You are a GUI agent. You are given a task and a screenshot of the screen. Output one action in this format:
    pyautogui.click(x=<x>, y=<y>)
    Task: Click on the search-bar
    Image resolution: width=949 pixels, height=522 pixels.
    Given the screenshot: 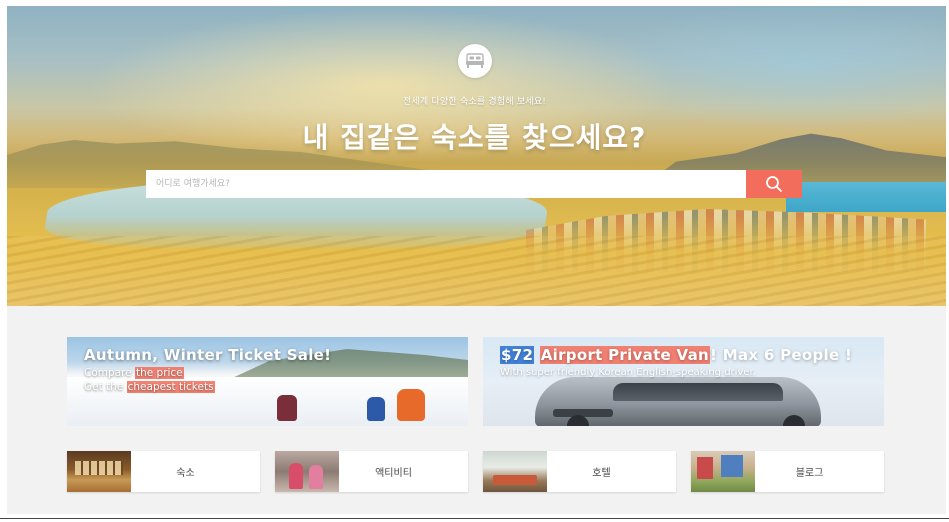 What is the action you would take?
    pyautogui.click(x=474, y=184)
    